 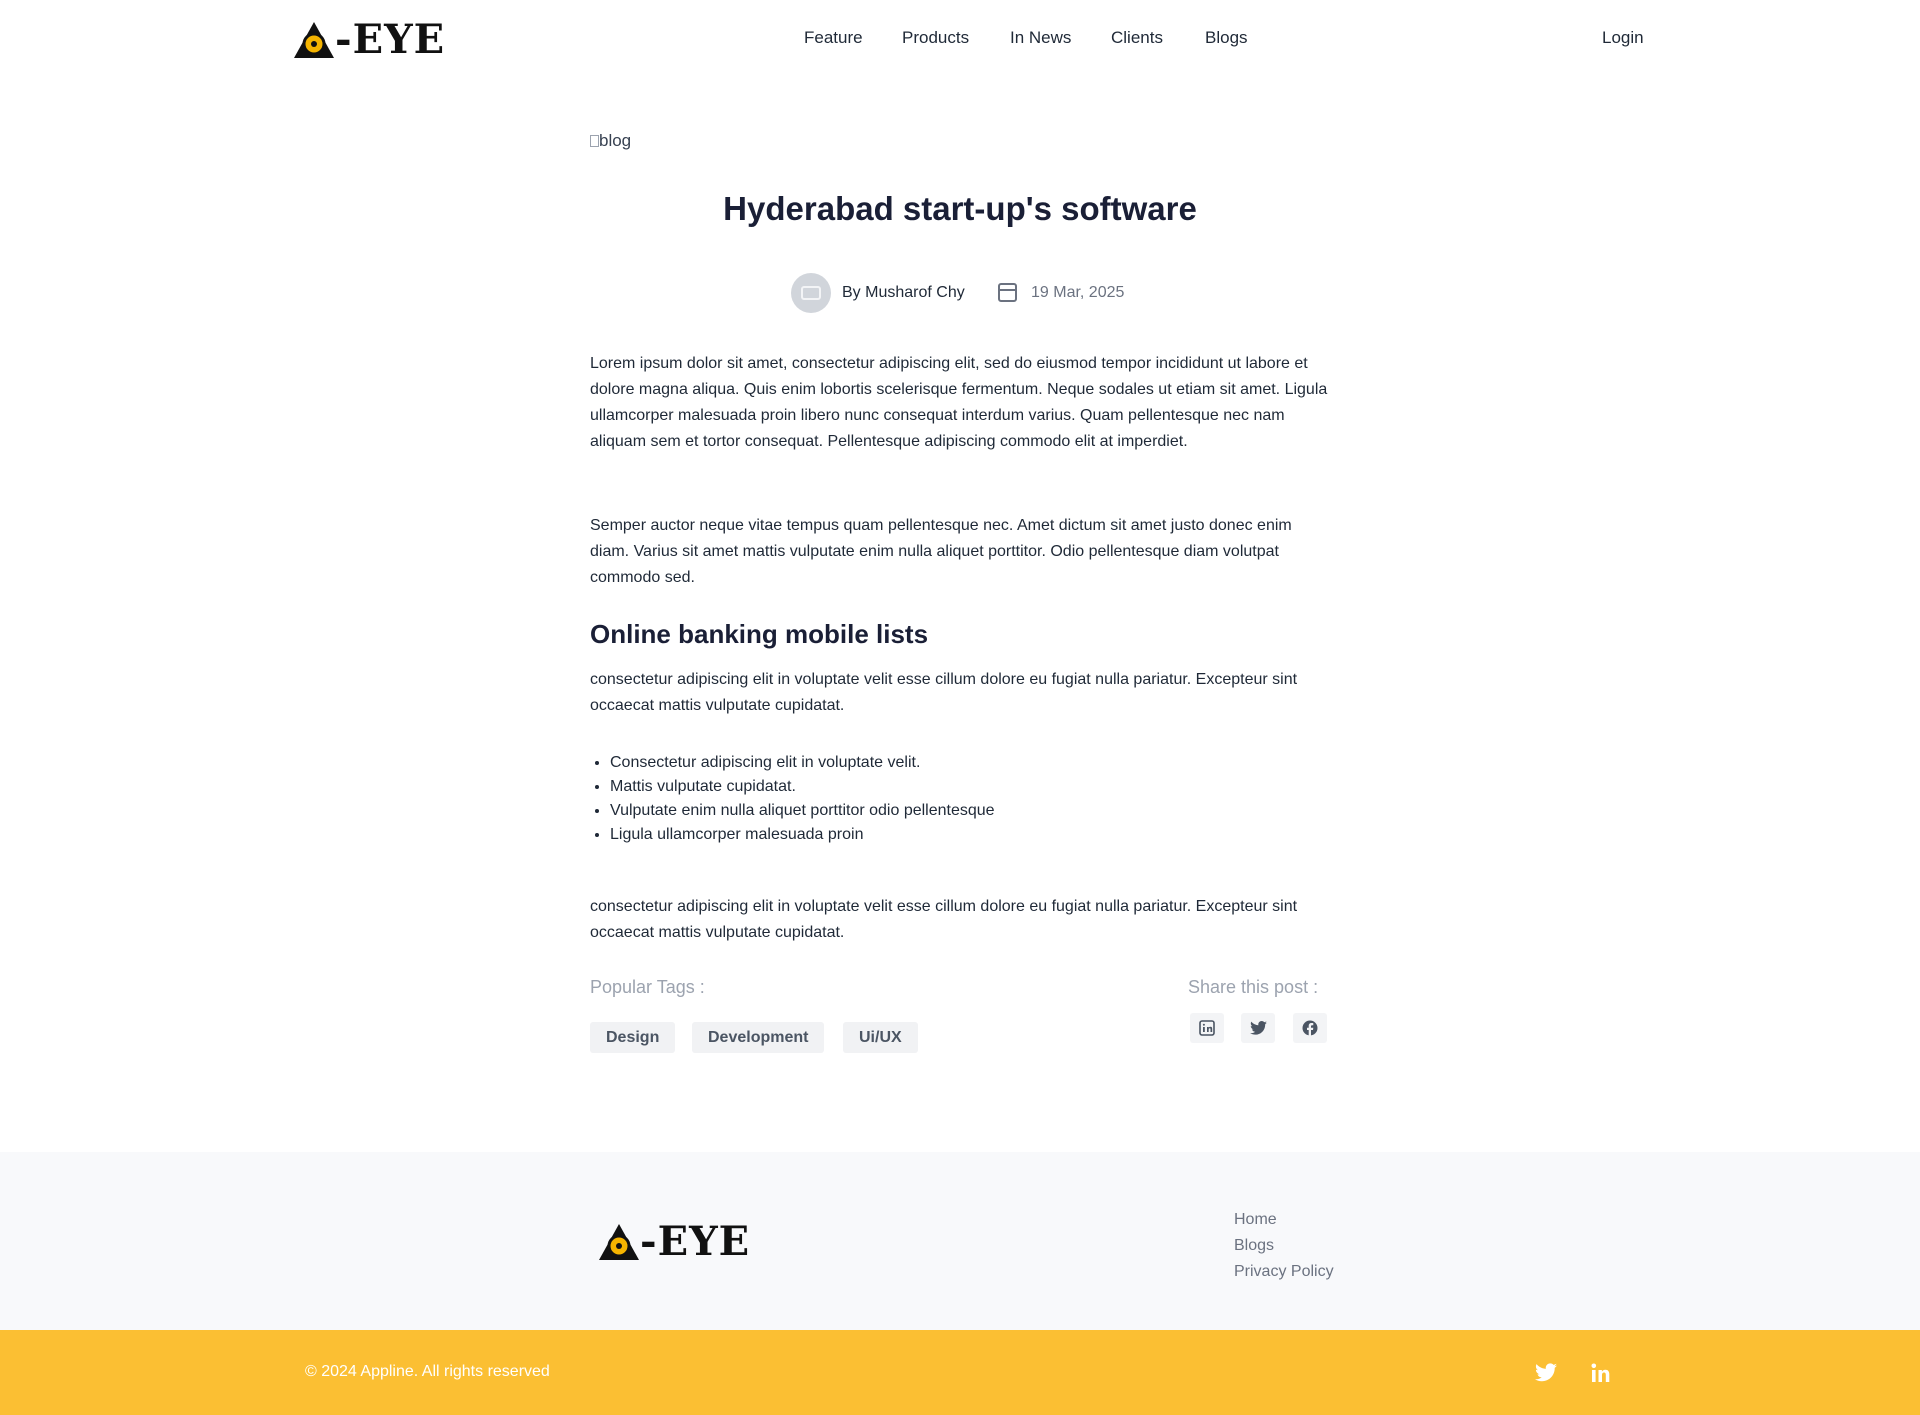 I want to click on nav-in-news: In News, so click(x=1040, y=38).